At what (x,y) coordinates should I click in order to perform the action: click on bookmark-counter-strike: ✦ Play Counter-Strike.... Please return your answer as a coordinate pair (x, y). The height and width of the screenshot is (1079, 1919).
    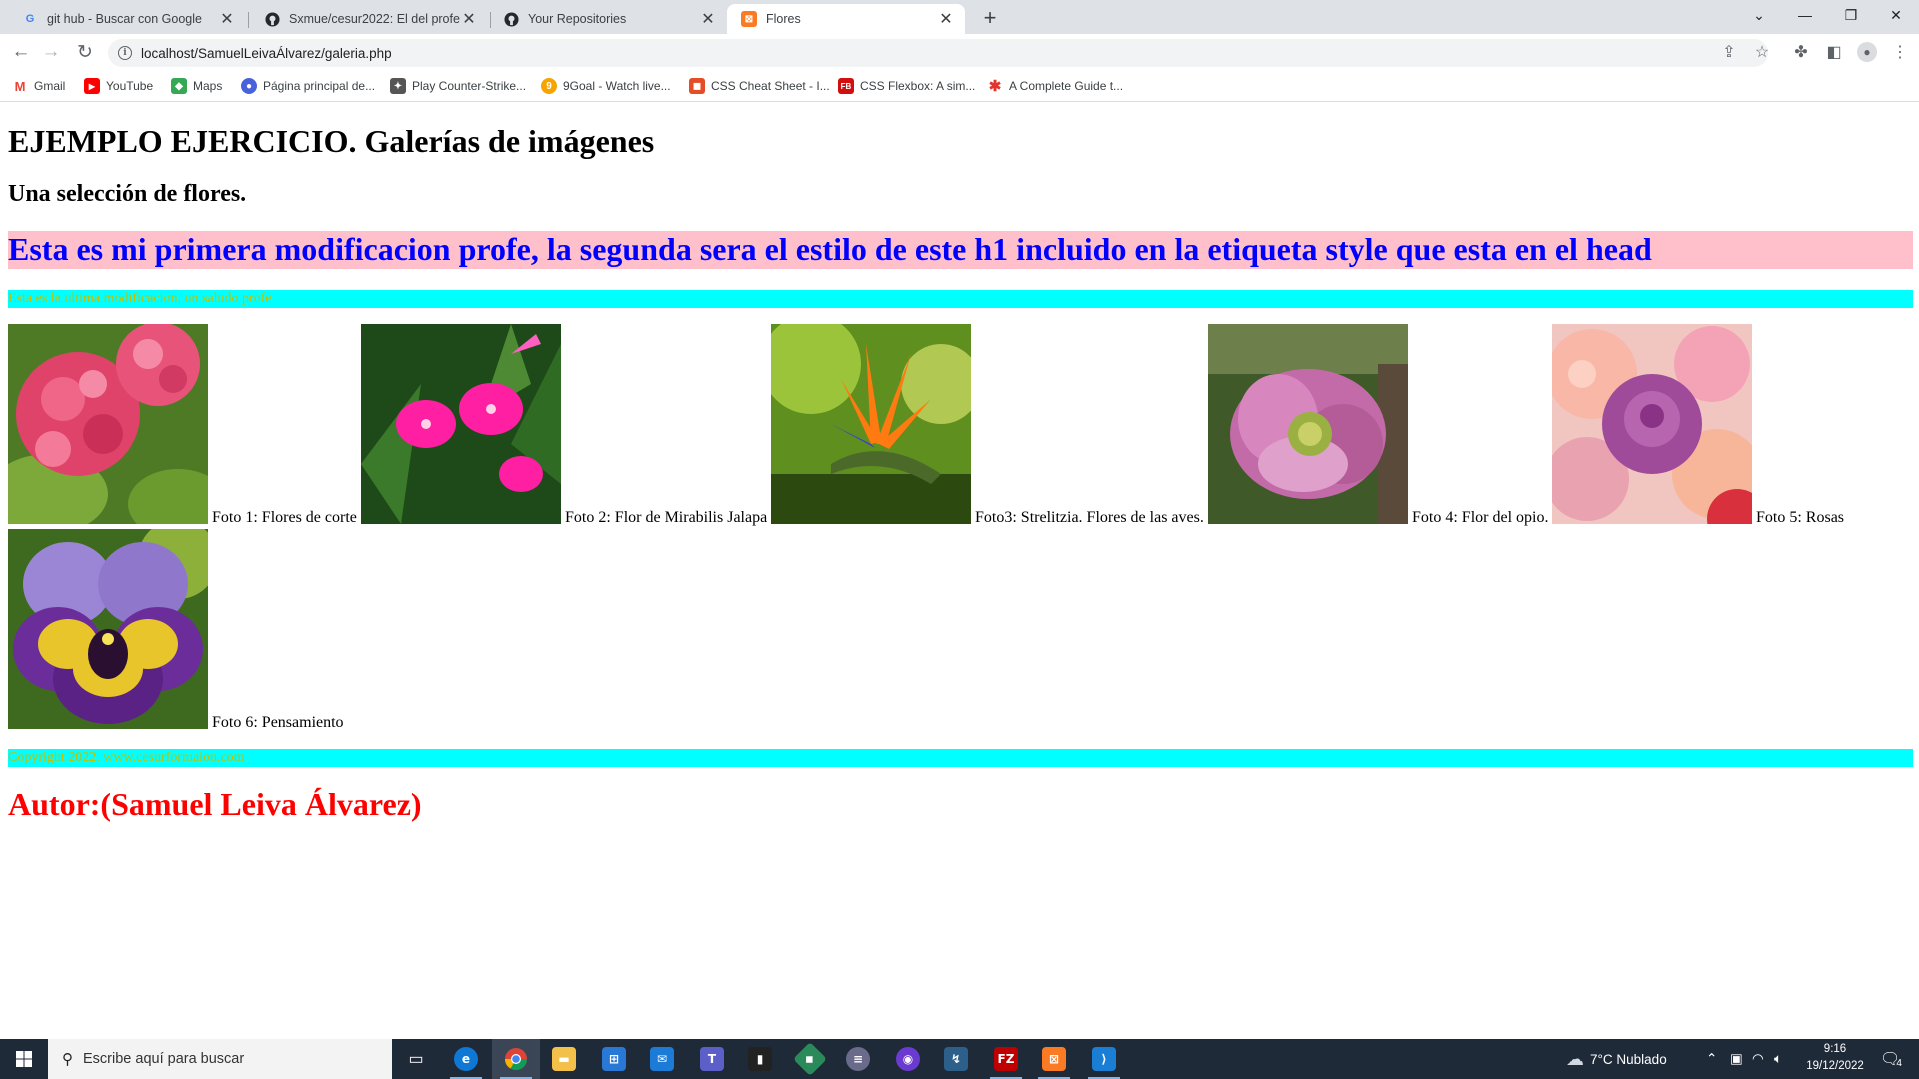
    Looking at the image, I should click on (458, 86).